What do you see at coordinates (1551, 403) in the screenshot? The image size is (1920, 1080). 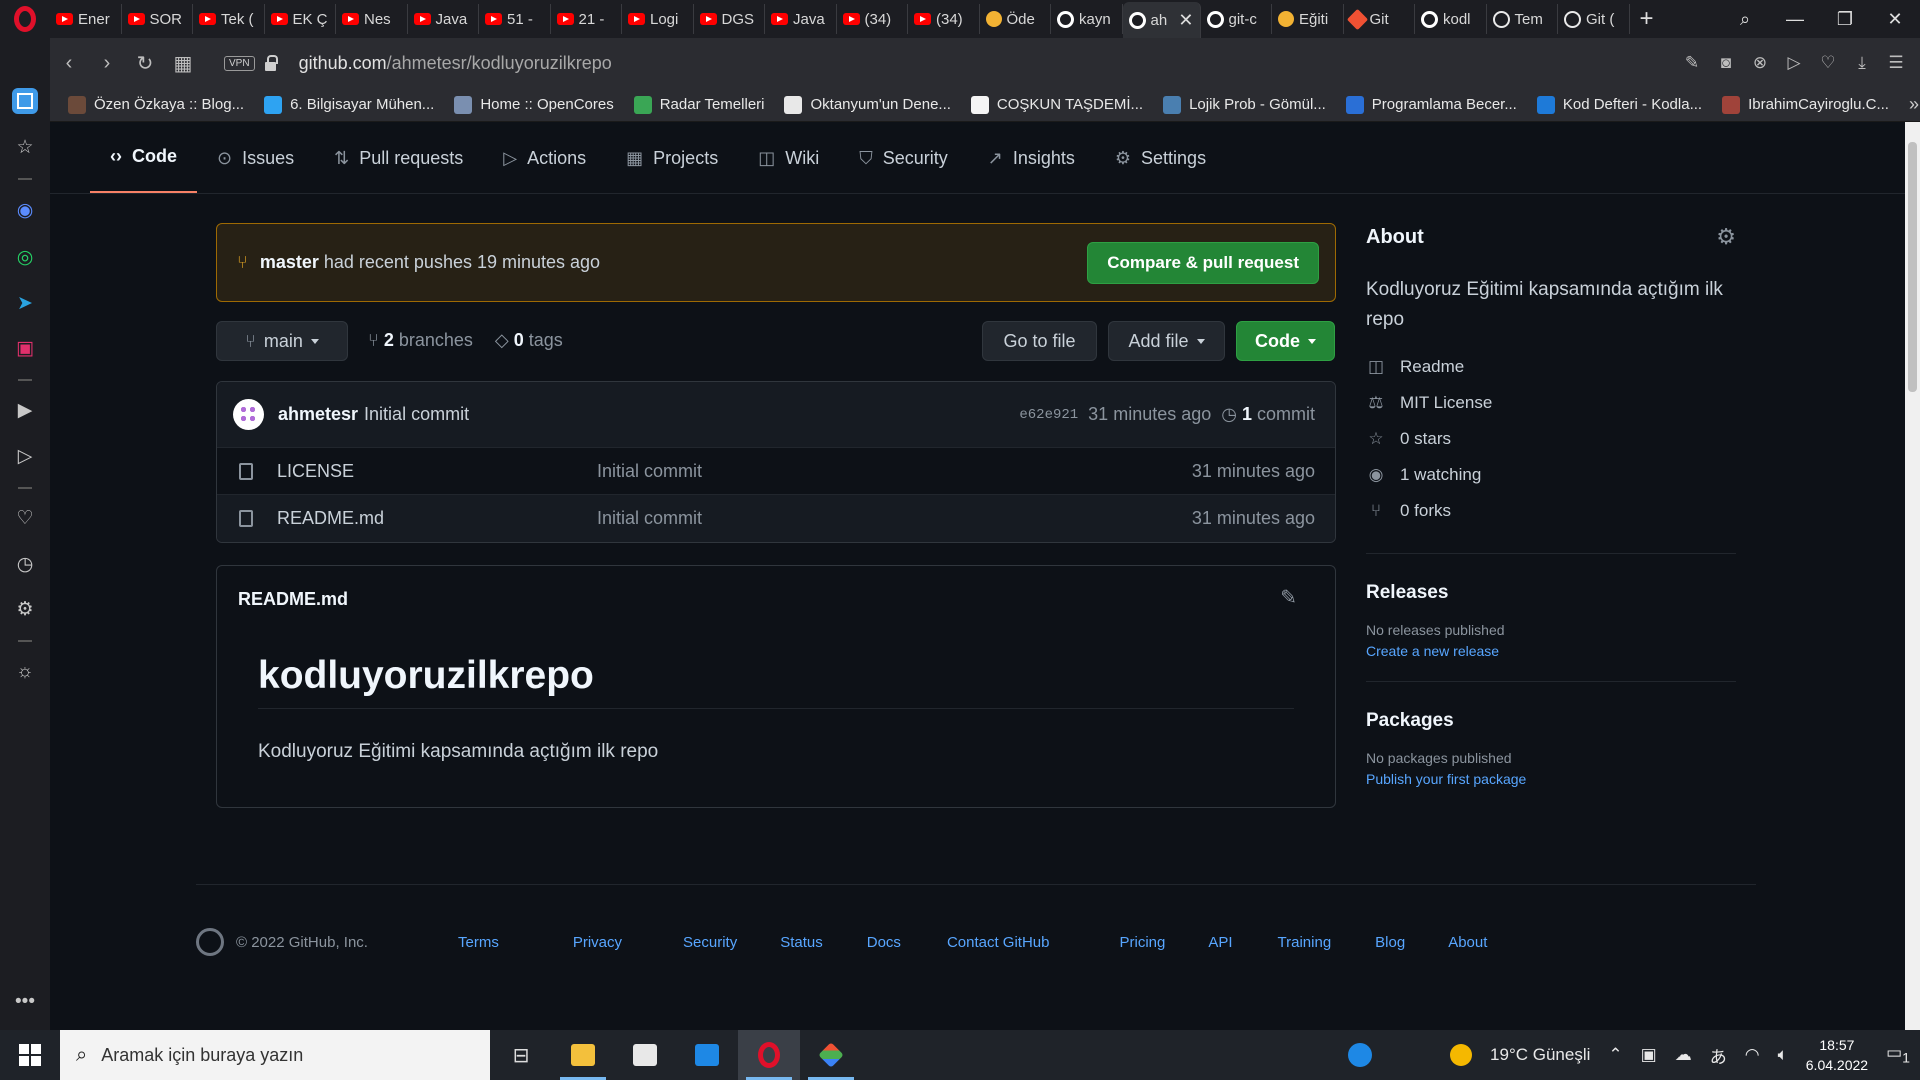 I see `about-item: ⚖ MIT License` at bounding box center [1551, 403].